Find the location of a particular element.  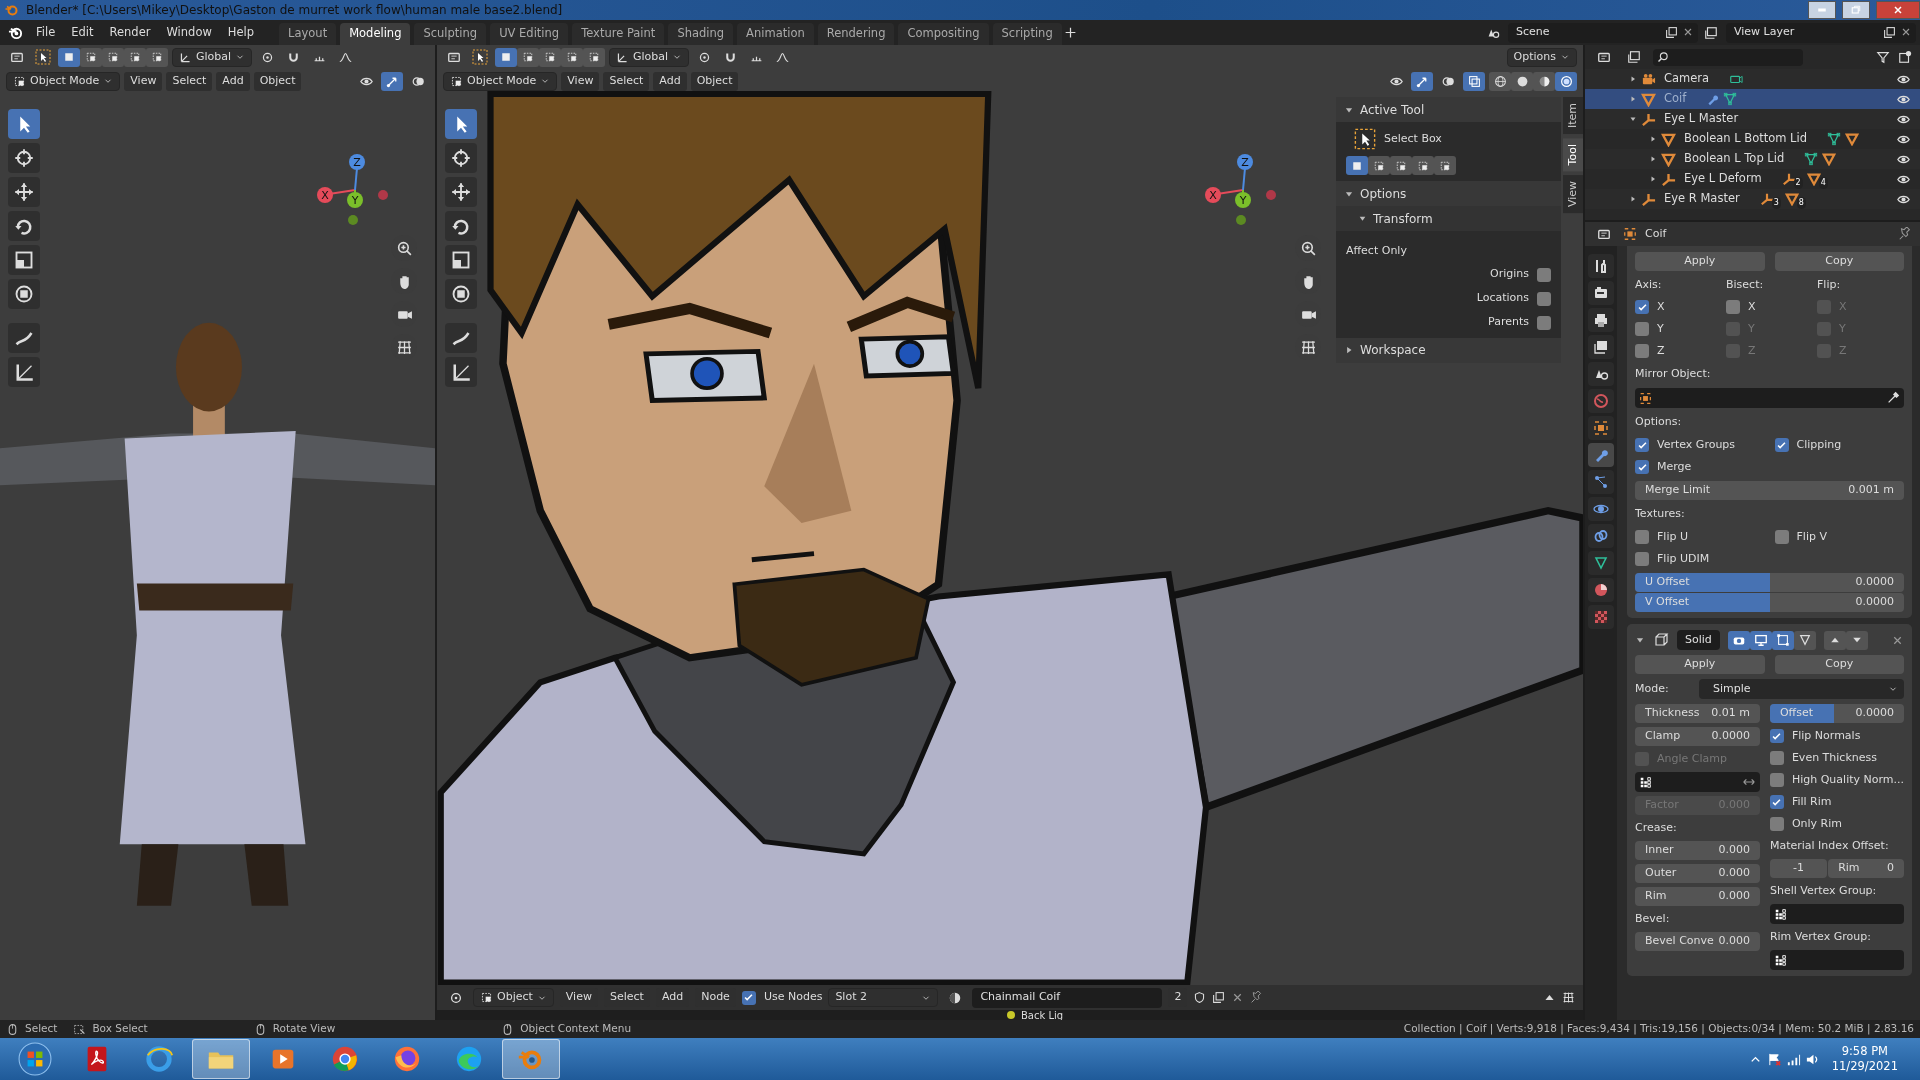

outliner-row: Coif is located at coordinates (1752, 99).